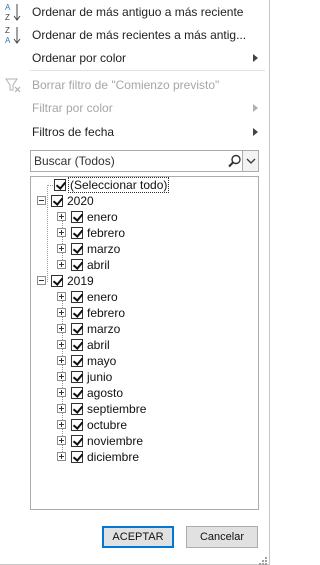  I want to click on month-label: mayo, so click(102, 361).